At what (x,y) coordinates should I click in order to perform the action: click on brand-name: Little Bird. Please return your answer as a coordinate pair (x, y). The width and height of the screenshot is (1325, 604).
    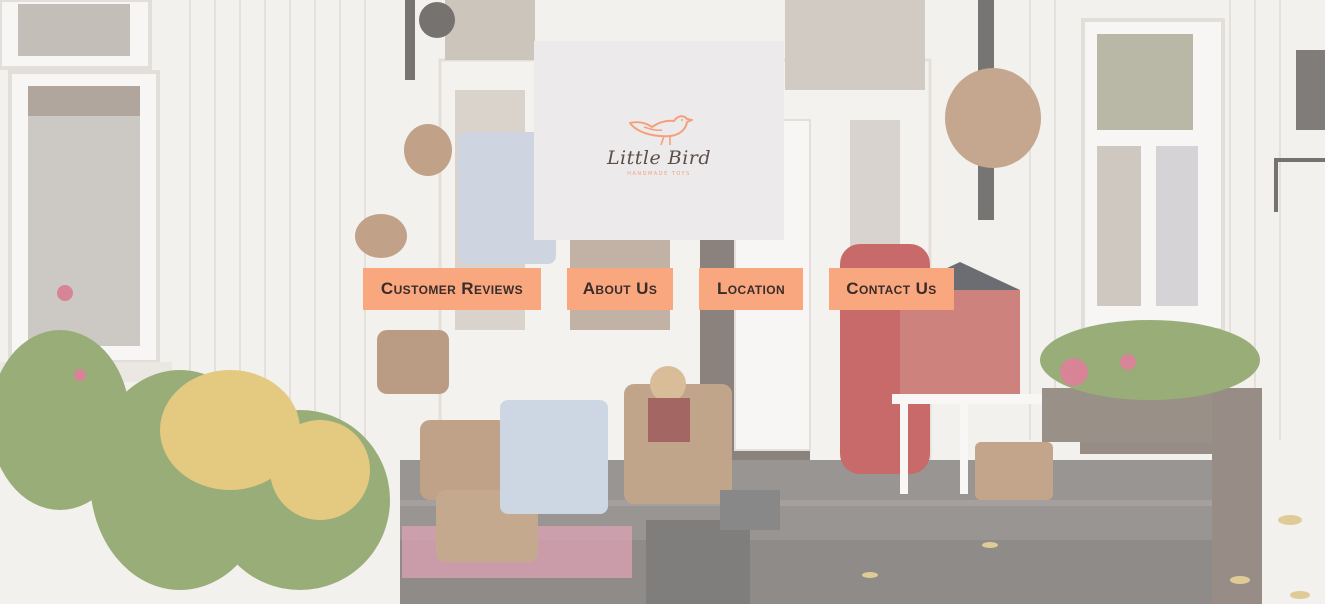
    Looking at the image, I should click on (659, 157).